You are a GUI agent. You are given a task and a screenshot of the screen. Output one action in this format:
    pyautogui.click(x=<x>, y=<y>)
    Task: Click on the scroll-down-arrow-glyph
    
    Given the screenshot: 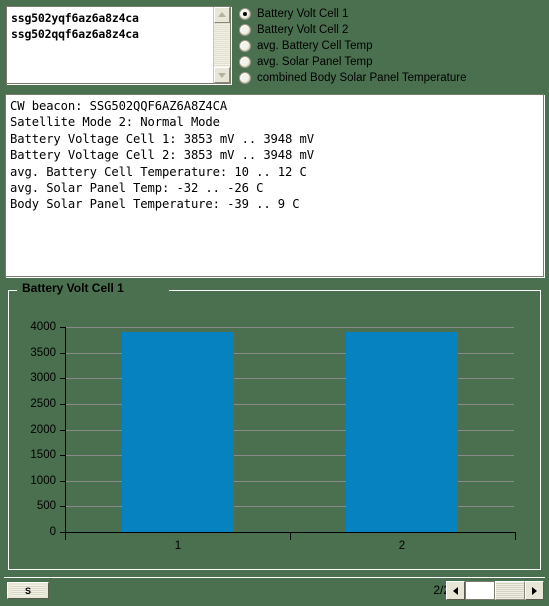 What is the action you would take?
    pyautogui.click(x=222, y=75)
    